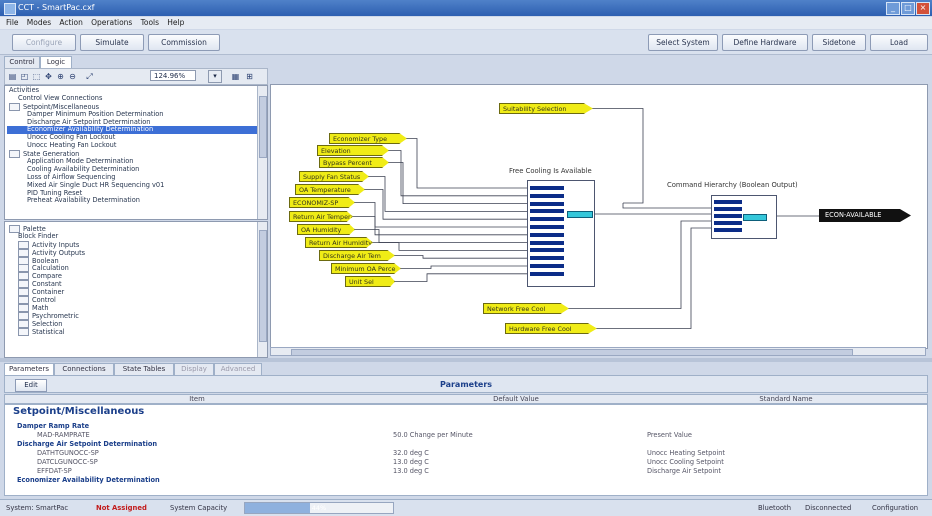 This screenshot has height=516, width=932. Describe the element at coordinates (24, 76) in the screenshot. I see `preview-icon: ◰` at that location.